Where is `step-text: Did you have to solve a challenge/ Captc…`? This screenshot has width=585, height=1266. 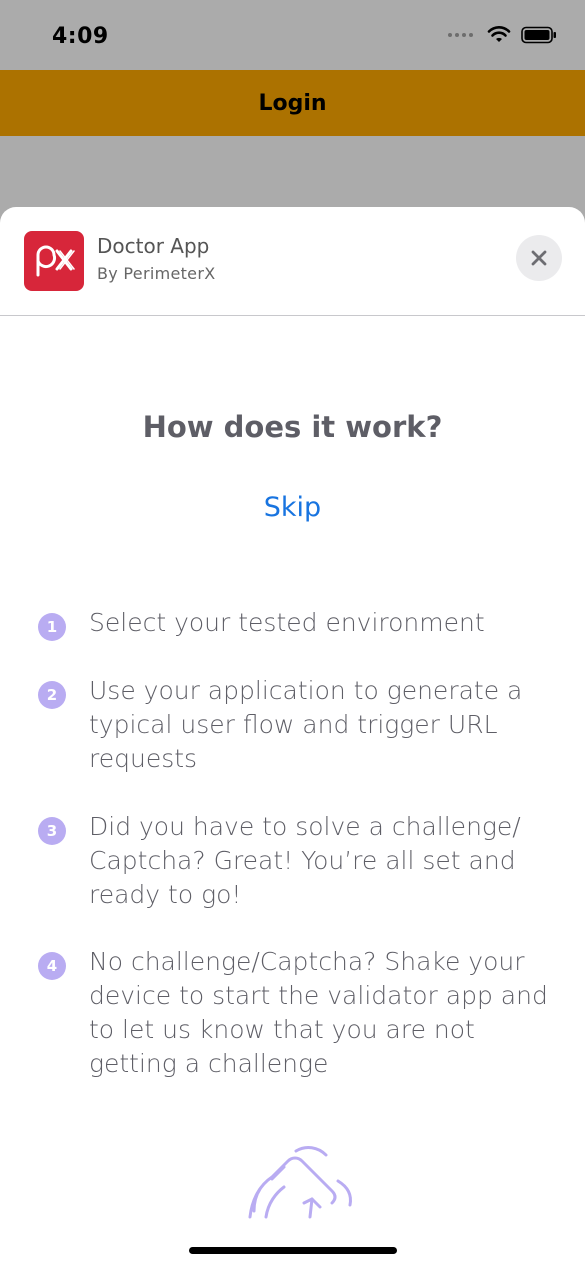
step-text: Did you have to solve a challenge/ Captc… is located at coordinates (305, 860).